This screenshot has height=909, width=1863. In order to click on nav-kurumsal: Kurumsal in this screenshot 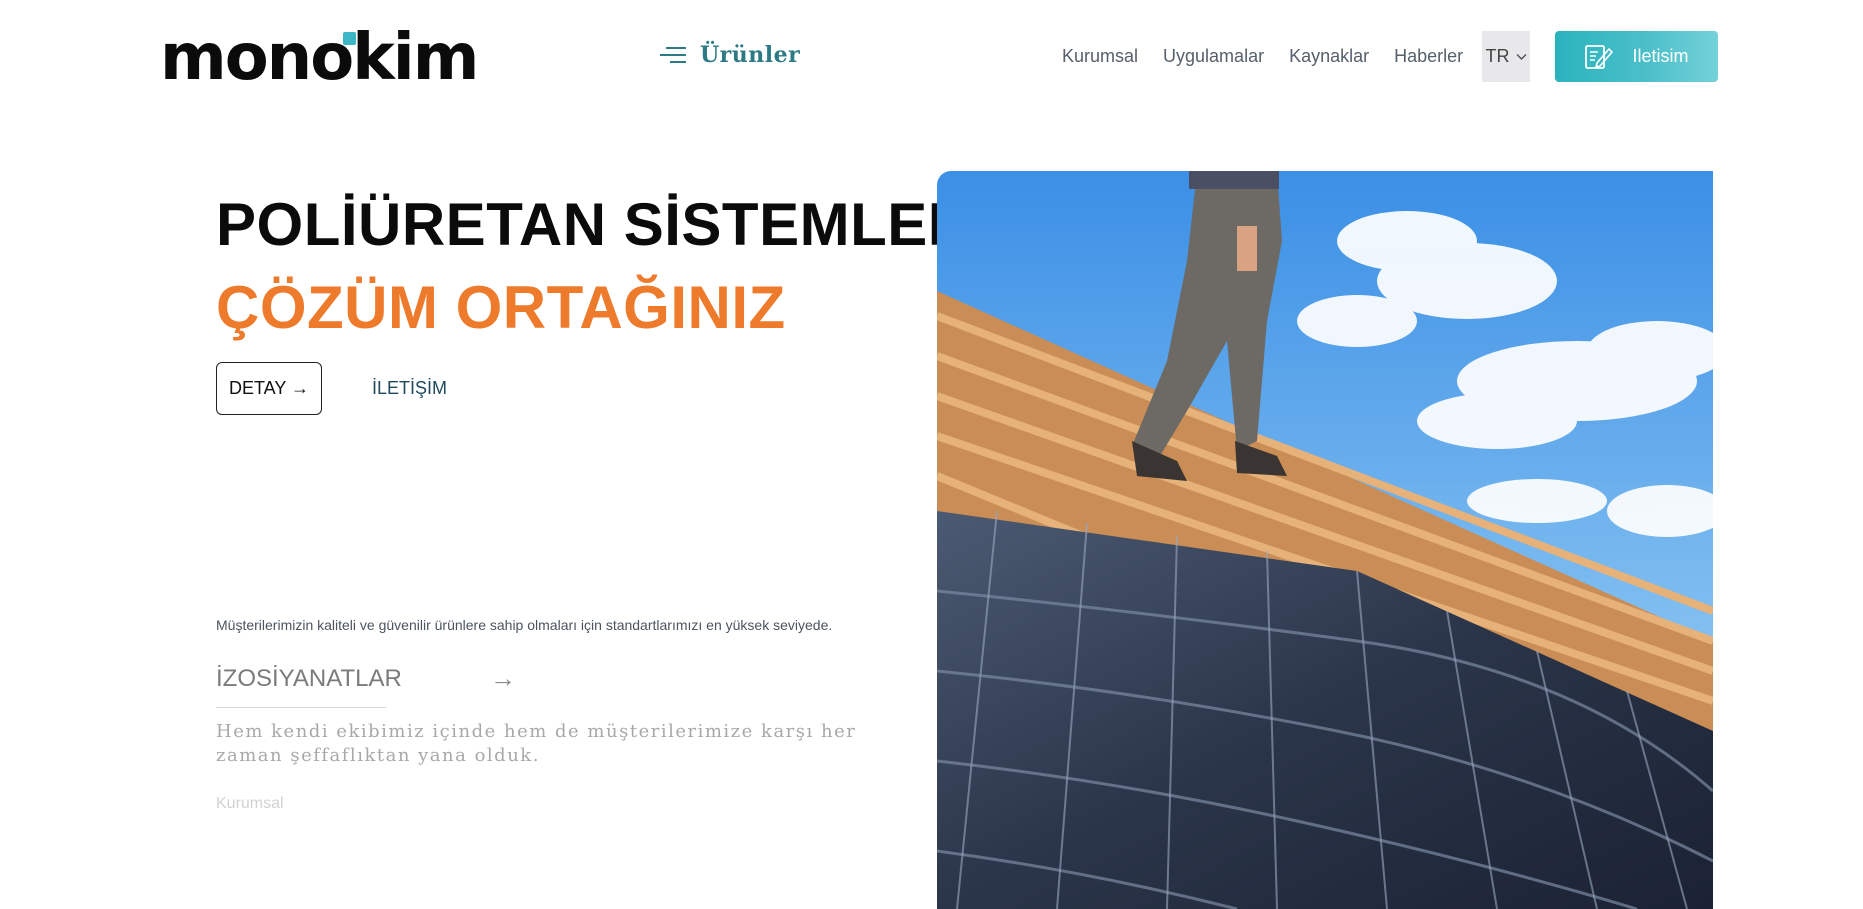, I will do `click(1100, 56)`.